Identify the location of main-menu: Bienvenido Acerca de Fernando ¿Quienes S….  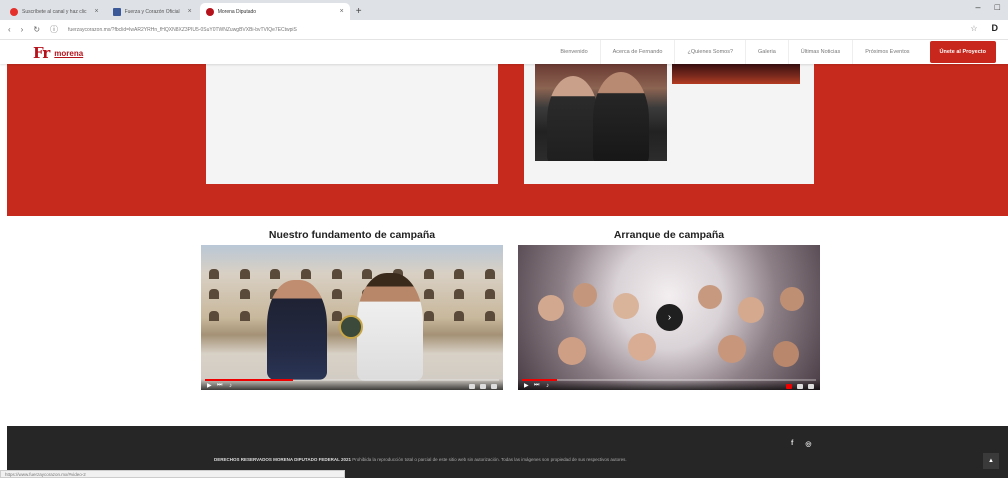
(772, 52).